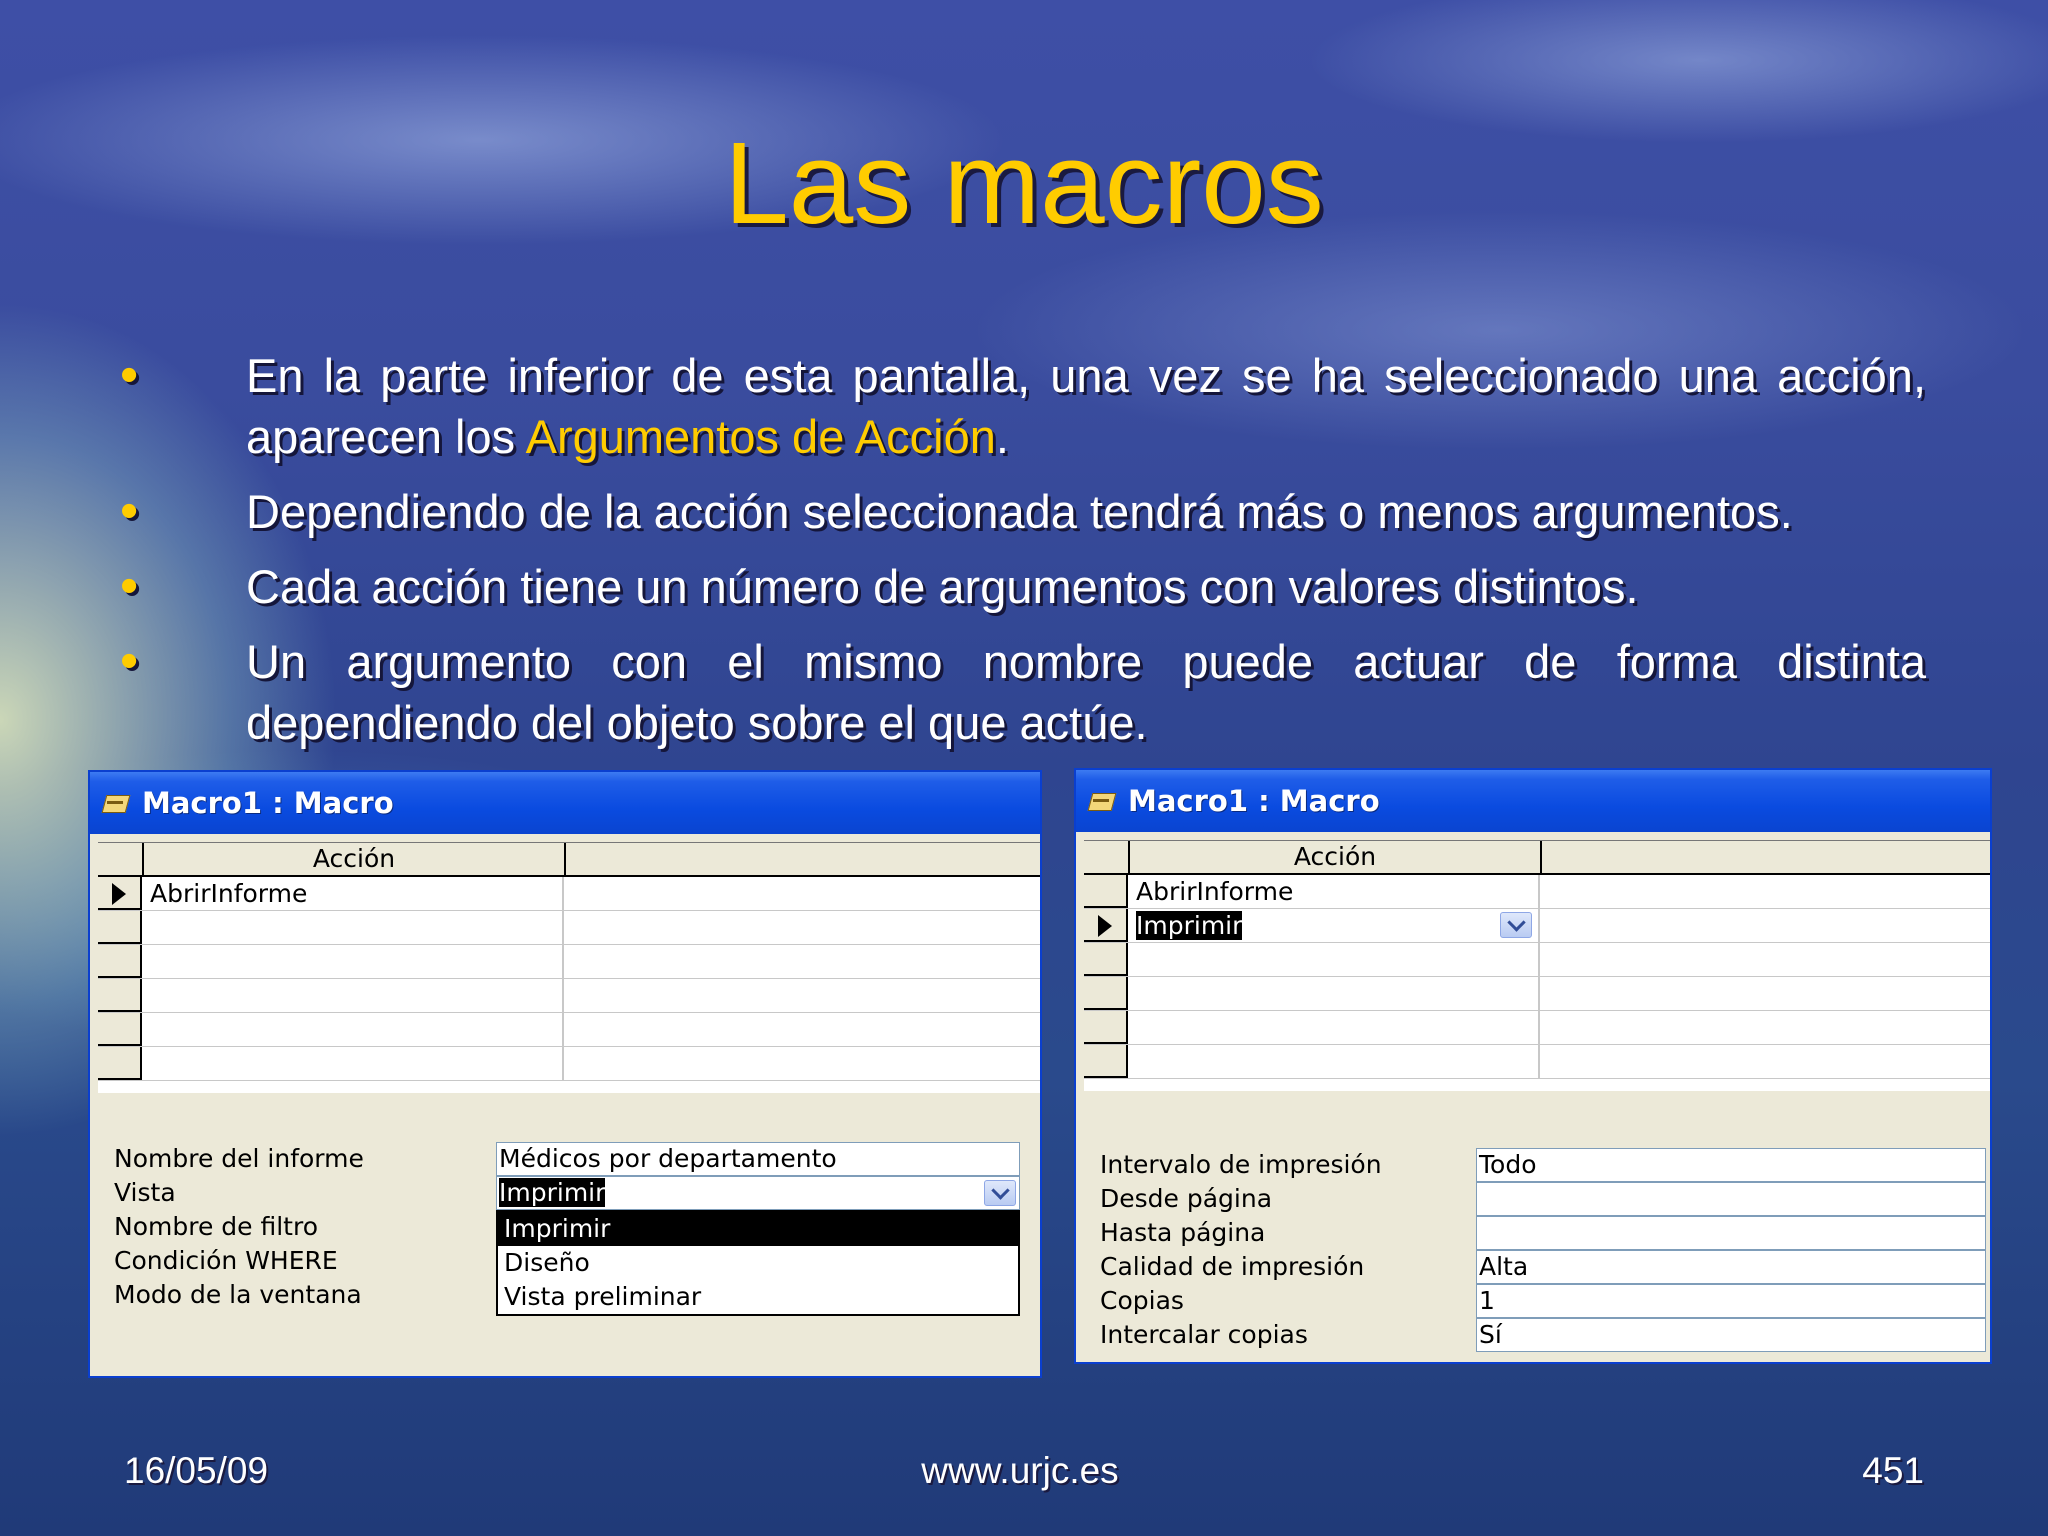 This screenshot has width=2048, height=1536. What do you see at coordinates (1204, 1334) in the screenshot?
I see `argument-label: Intercalar copias` at bounding box center [1204, 1334].